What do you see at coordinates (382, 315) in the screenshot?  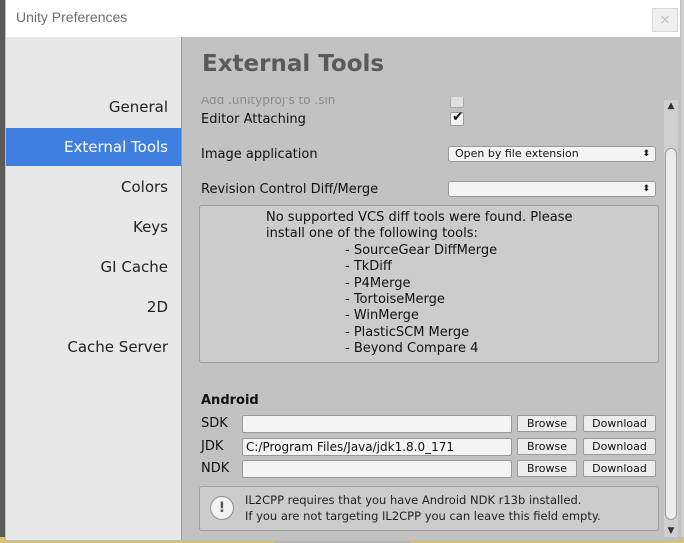 I see `vcs-tool-item: - WinMerge` at bounding box center [382, 315].